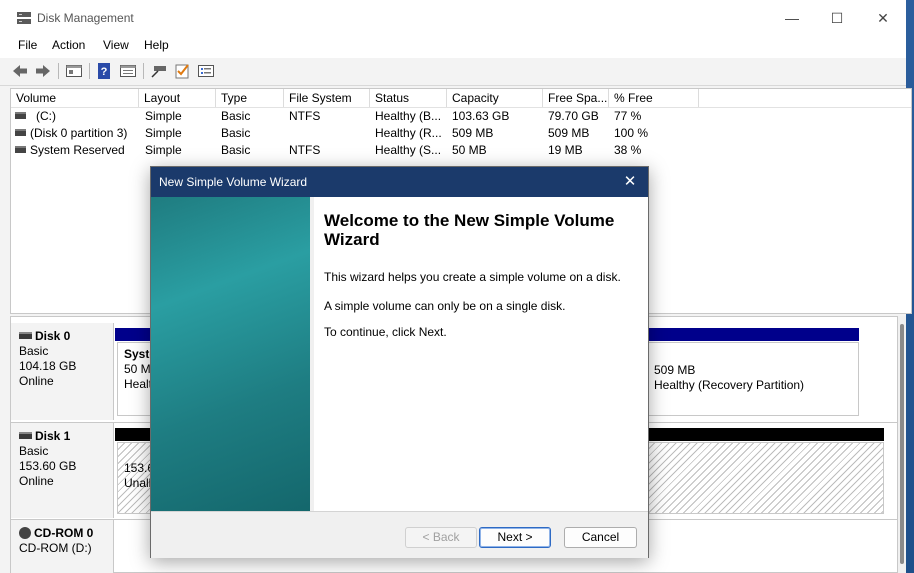 Image resolution: width=914 pixels, height=573 pixels. What do you see at coordinates (469, 150) in the screenshot?
I see `volume-capacity: 50 MB` at bounding box center [469, 150].